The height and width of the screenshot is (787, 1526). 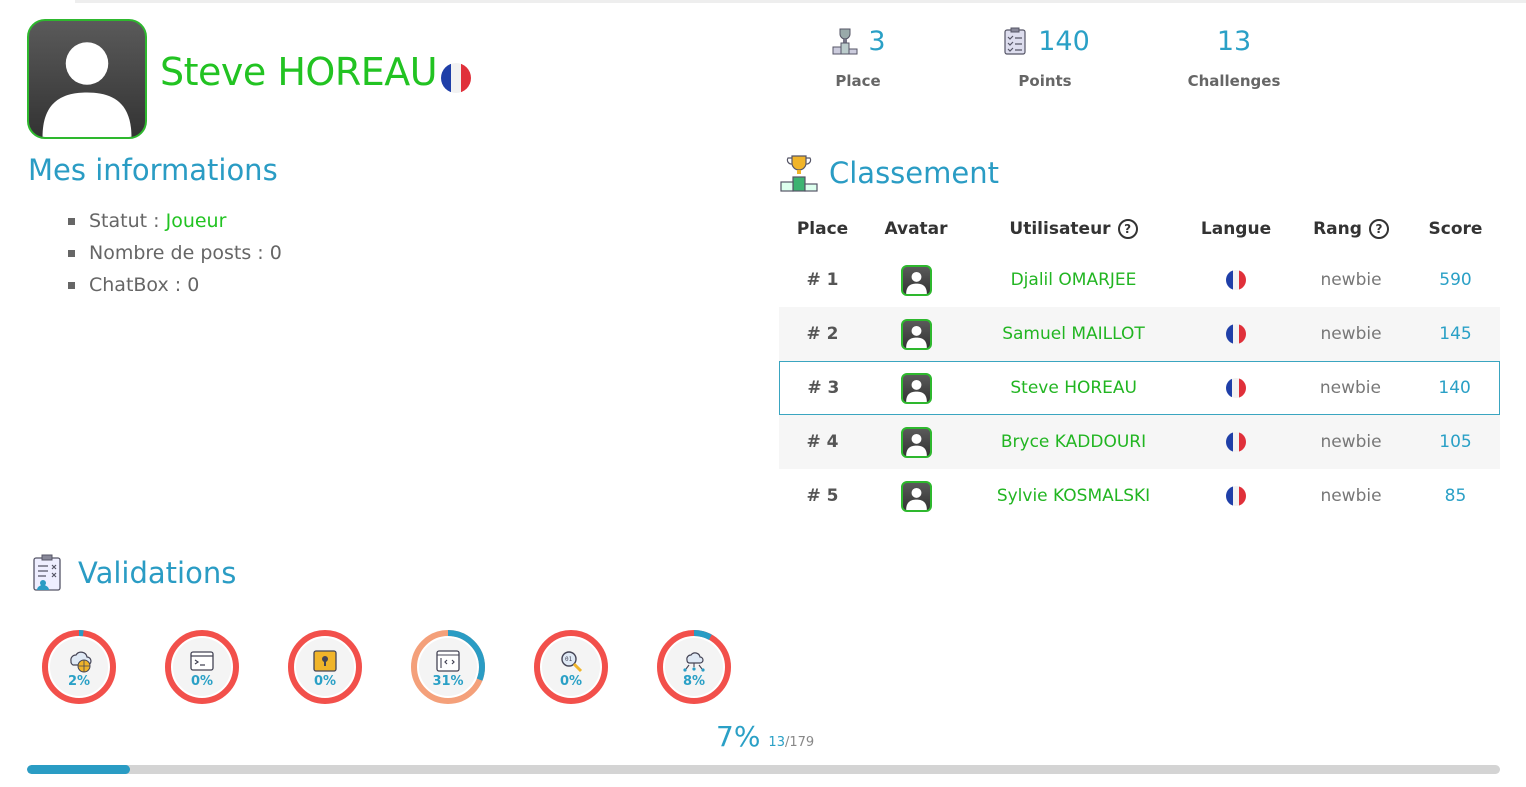 I want to click on ring-inner: 0%, so click(x=325, y=667).